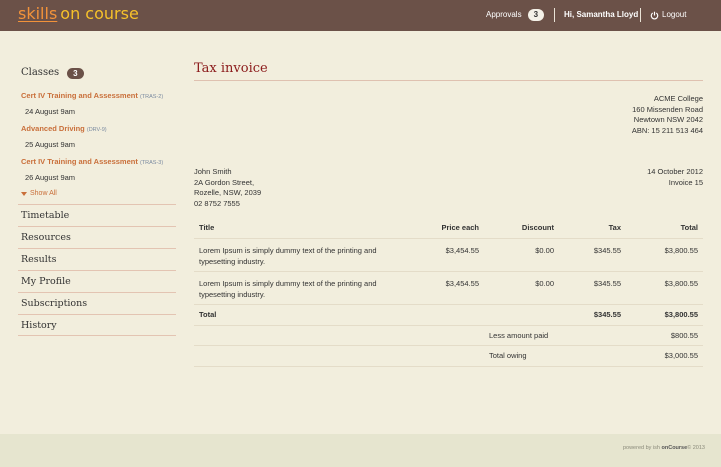 This screenshot has width=721, height=467. Describe the element at coordinates (555, 356) in the screenshot. I see `total-owing-label: Total owing` at that location.